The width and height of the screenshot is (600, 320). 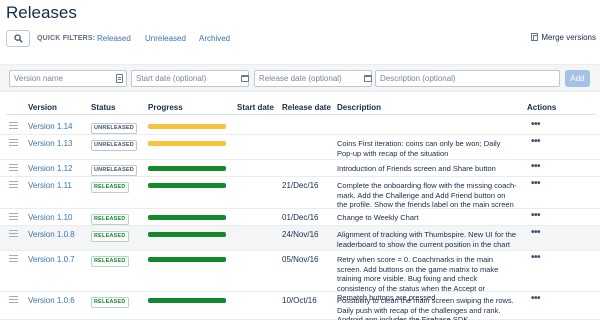 What do you see at coordinates (51, 234) in the screenshot?
I see `version-link: Version 1.0.8` at bounding box center [51, 234].